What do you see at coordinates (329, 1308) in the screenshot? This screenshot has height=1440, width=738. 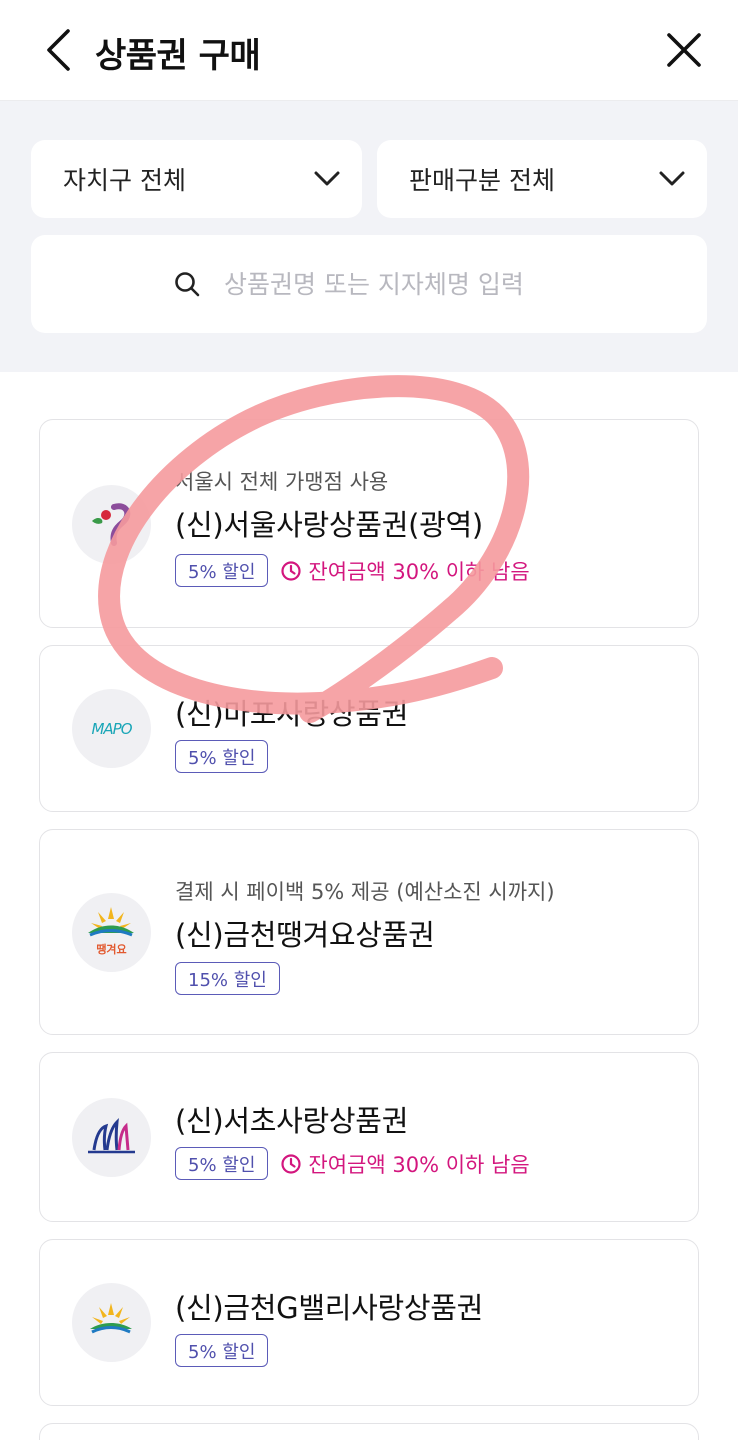 I see `voucher-name: (신)금천G밸리사랑상품권` at bounding box center [329, 1308].